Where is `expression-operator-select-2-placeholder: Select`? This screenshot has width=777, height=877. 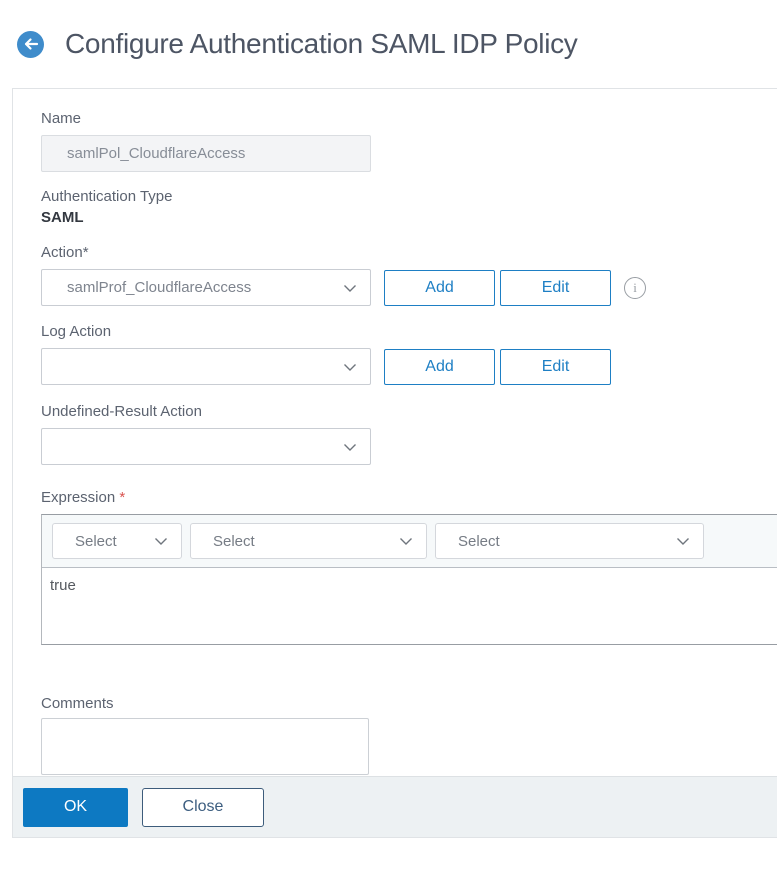 expression-operator-select-2-placeholder: Select is located at coordinates (234, 541).